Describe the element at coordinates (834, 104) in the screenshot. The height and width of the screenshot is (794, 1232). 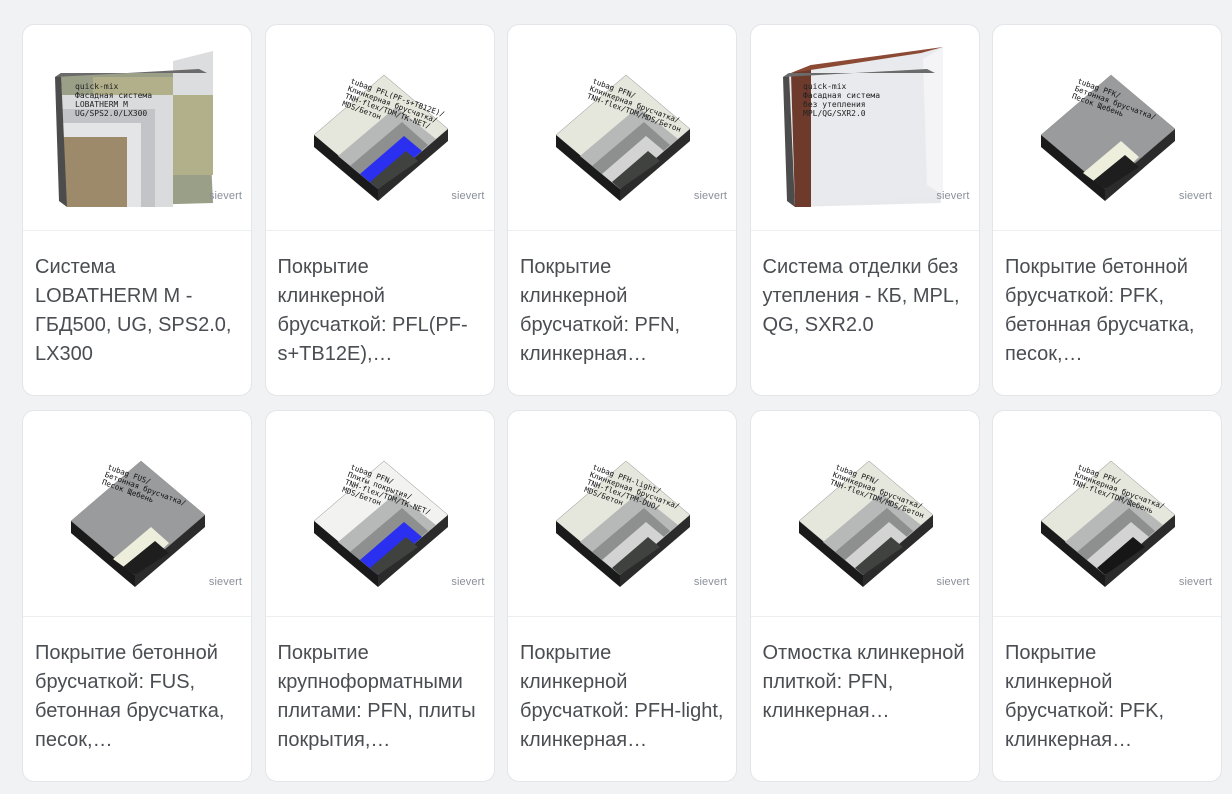
I see `annotation-line: без утепления` at that location.